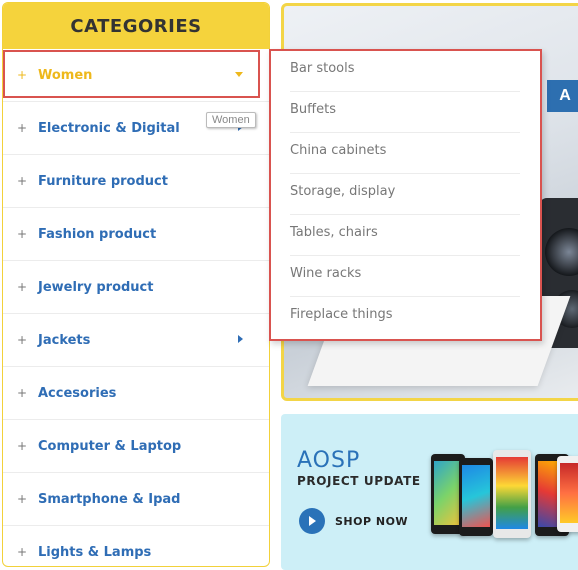 The height and width of the screenshot is (570, 578). I want to click on shop-now-button: SHOP NOW, so click(353, 521).